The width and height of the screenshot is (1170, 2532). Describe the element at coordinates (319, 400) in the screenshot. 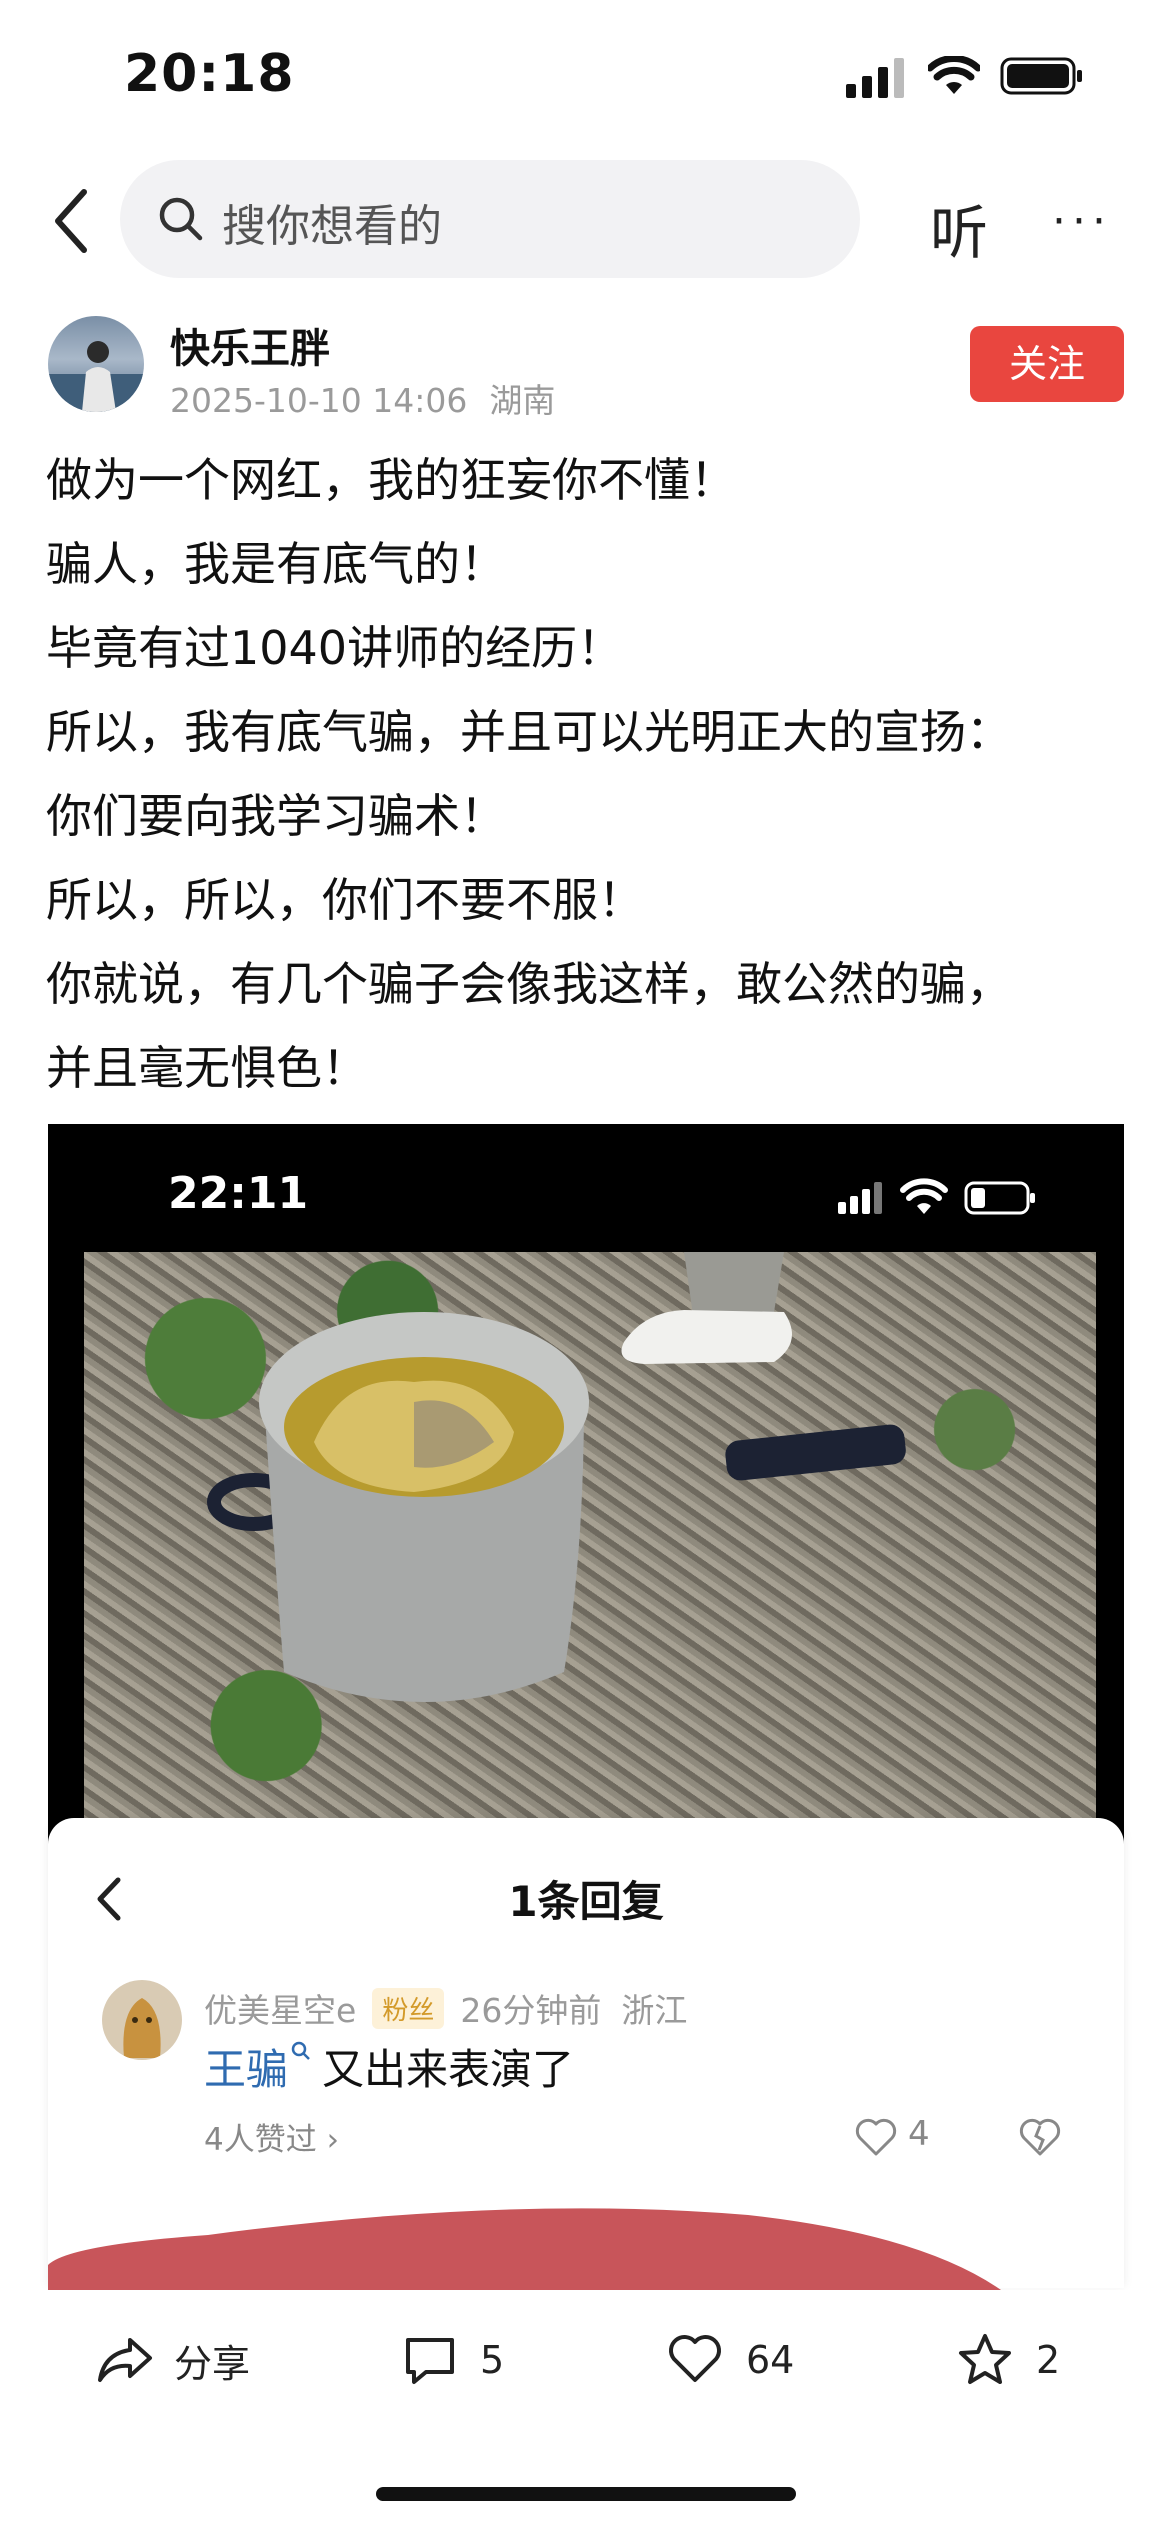

I see `post-date: 2025-10-10 14:06` at that location.